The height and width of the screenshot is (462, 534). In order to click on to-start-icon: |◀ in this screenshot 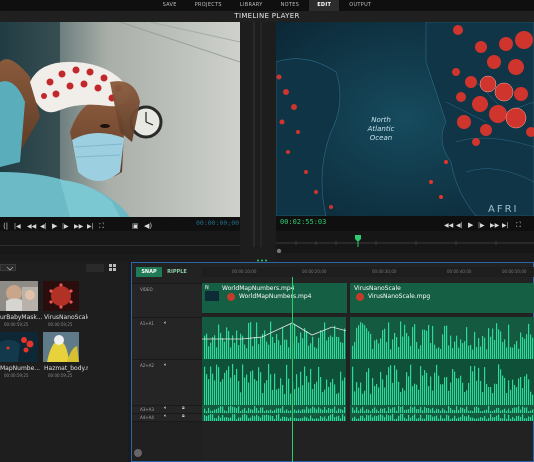, I will do `click(17, 226)`.